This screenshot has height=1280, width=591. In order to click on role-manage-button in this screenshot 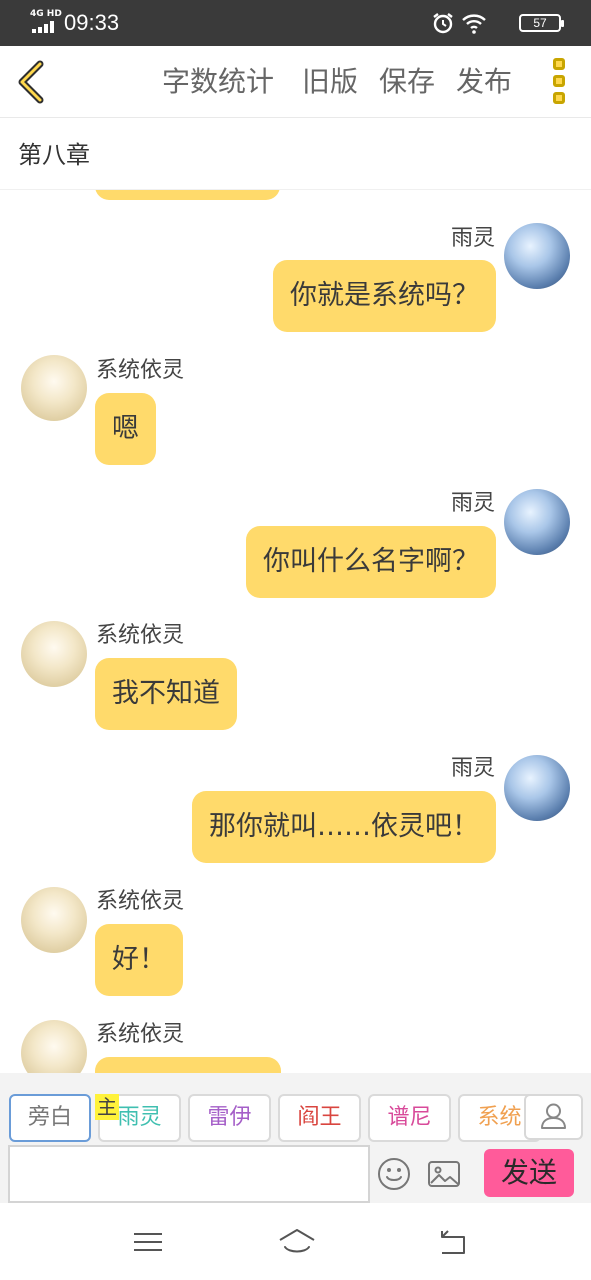, I will do `click(553, 1117)`.